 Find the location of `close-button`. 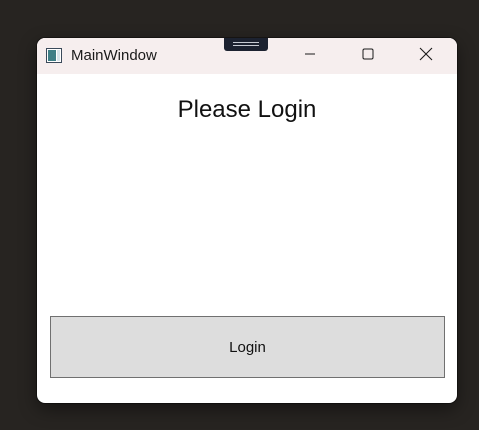

close-button is located at coordinates (426, 56).